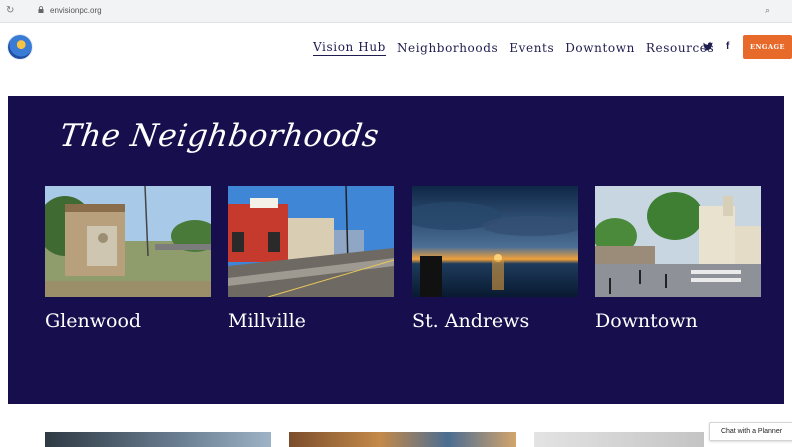 This screenshot has height=447, width=792. Describe the element at coordinates (20, 47) in the screenshot. I see `site-logo` at that location.